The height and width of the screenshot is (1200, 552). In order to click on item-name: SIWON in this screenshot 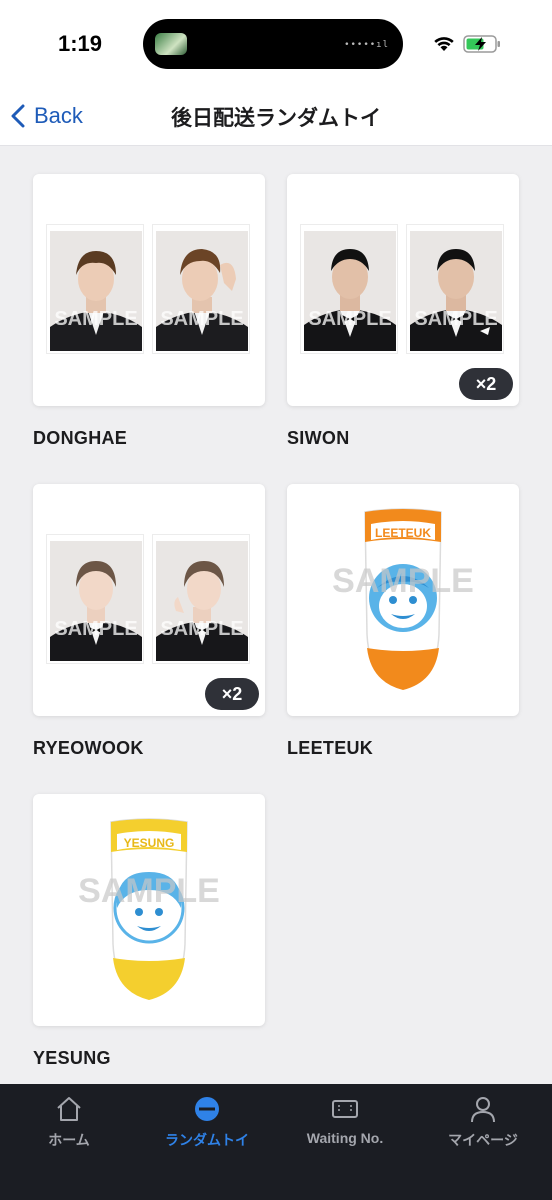, I will do `click(318, 438)`.